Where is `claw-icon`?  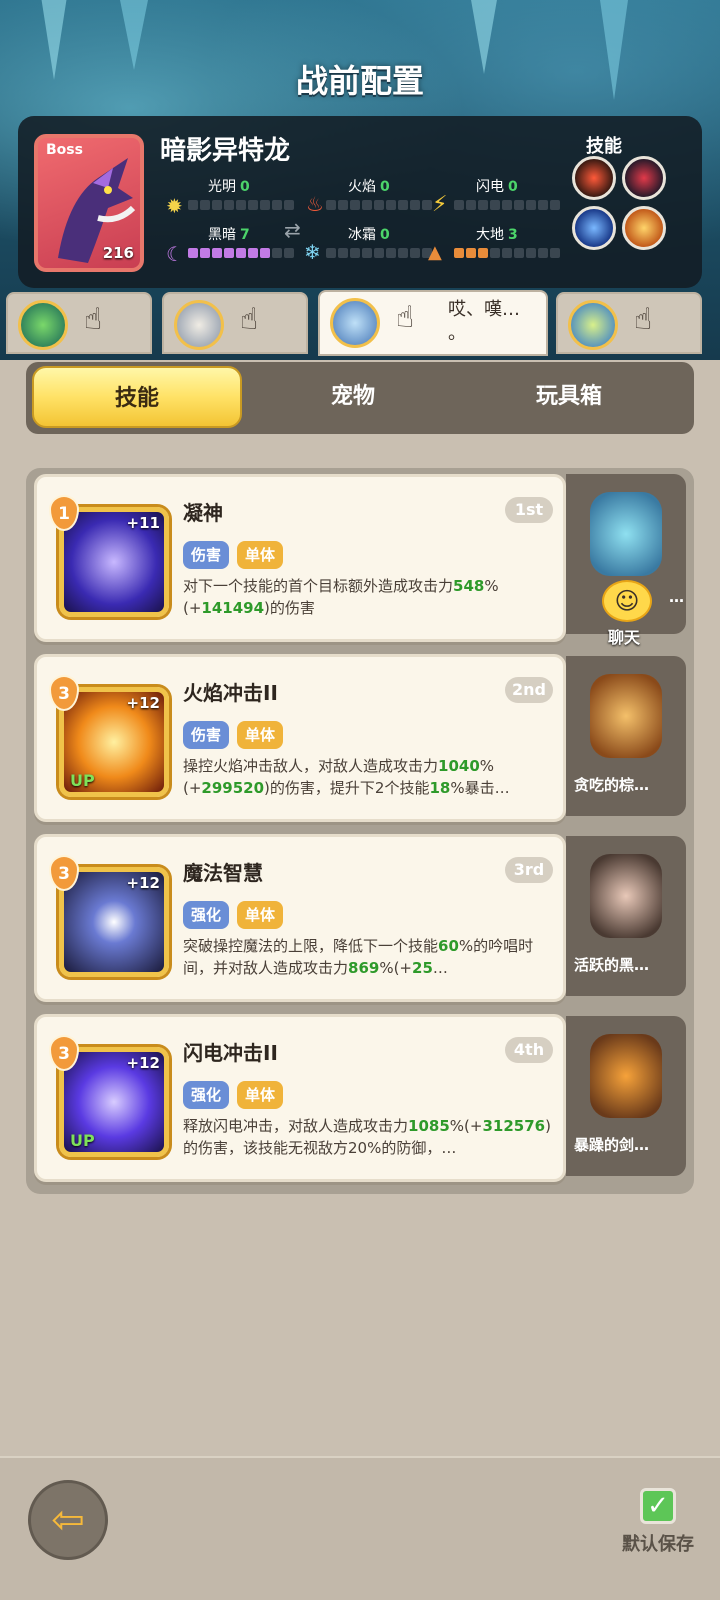
claw-icon is located at coordinates (644, 228).